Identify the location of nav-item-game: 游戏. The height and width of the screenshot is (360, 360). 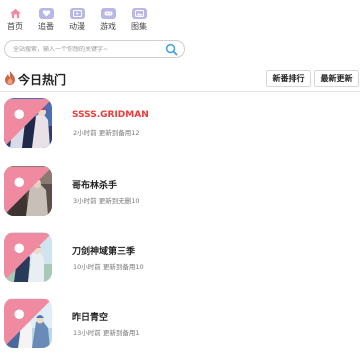
(108, 22).